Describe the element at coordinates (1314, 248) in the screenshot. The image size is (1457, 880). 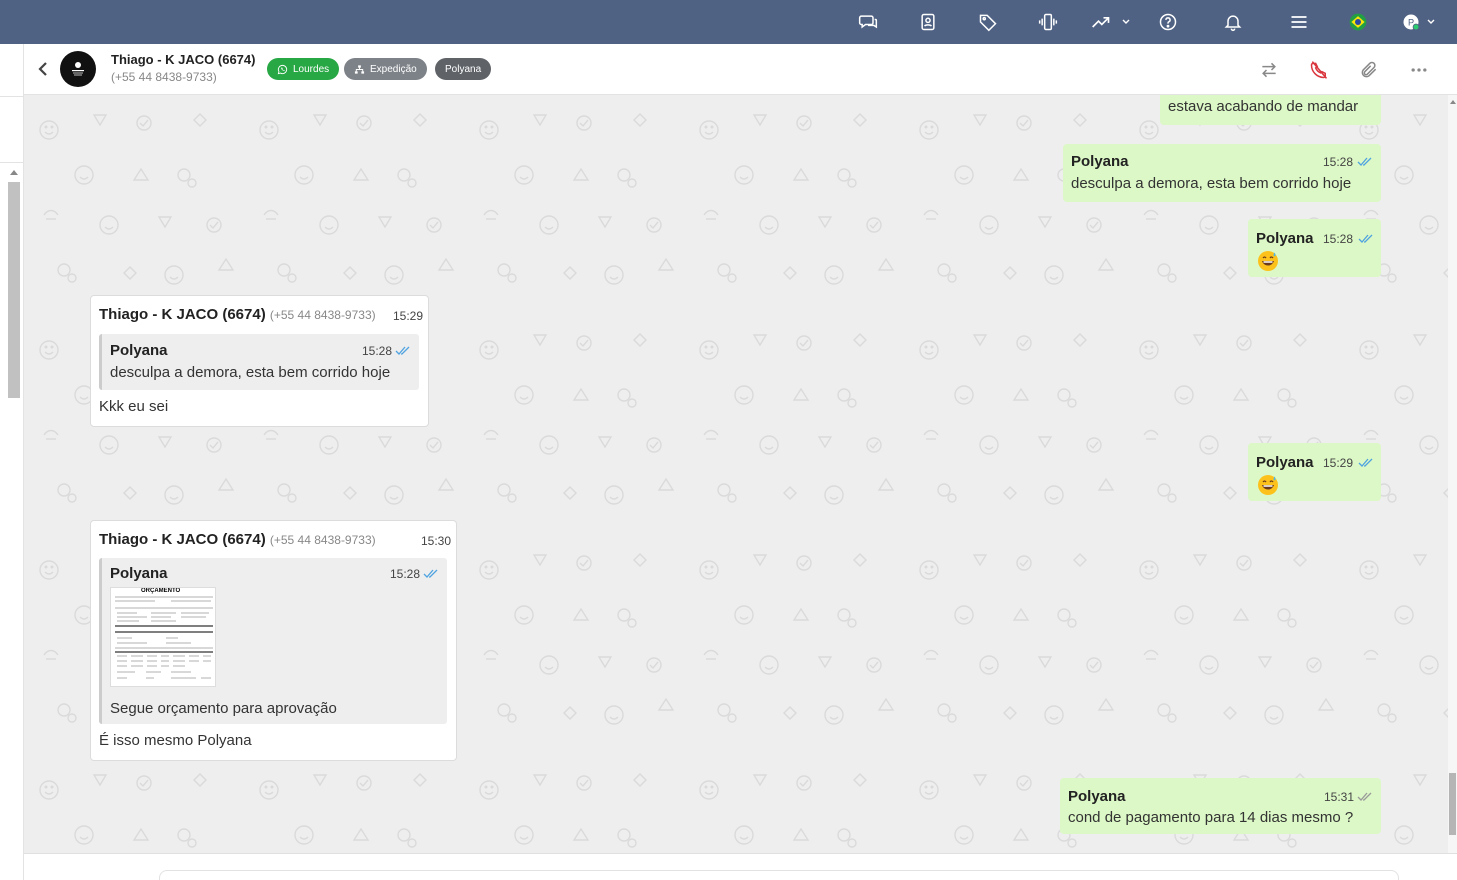
I see `outgoing-message: Polyana 15:28` at that location.